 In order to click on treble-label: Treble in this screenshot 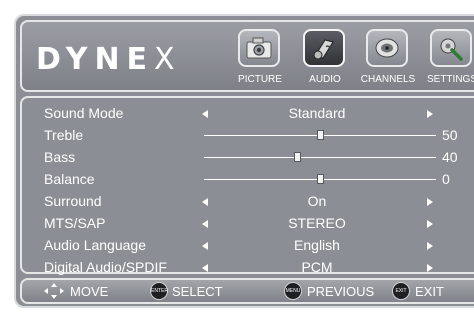, I will do `click(64, 135)`.